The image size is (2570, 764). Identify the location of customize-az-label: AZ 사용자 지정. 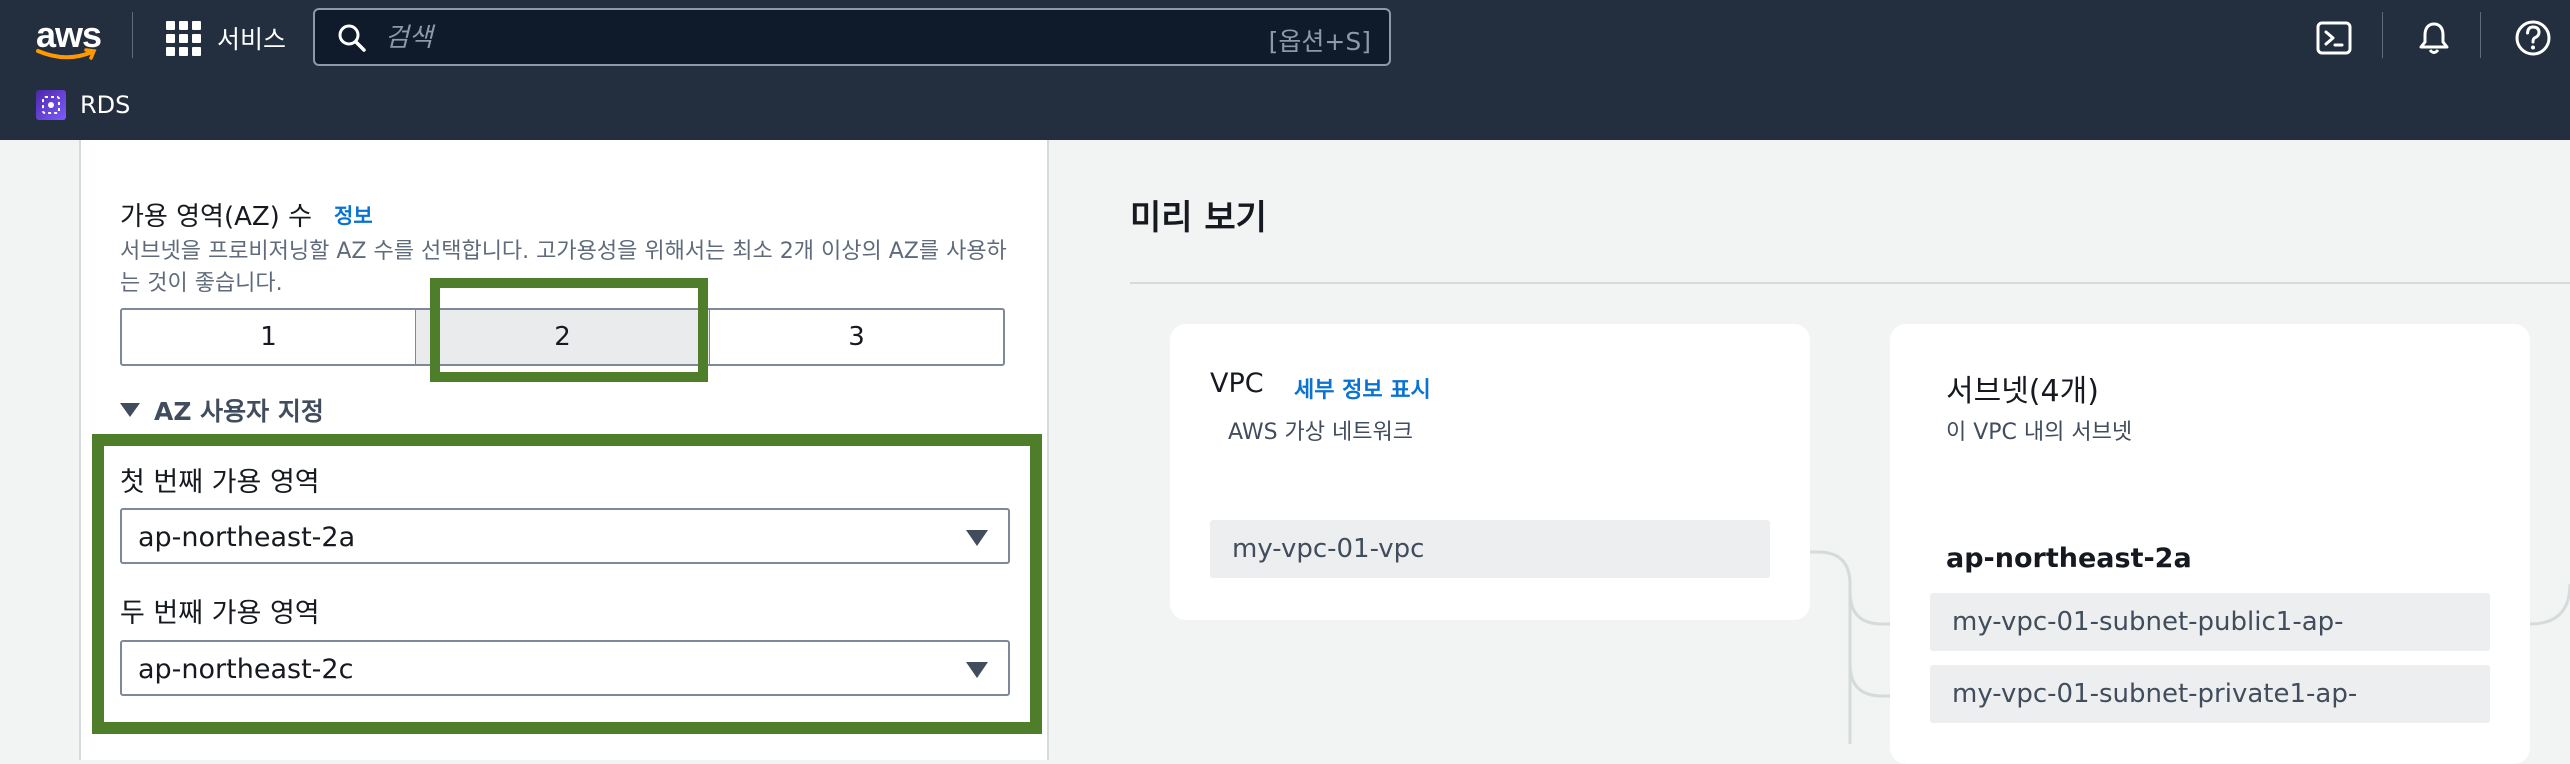
(239, 411).